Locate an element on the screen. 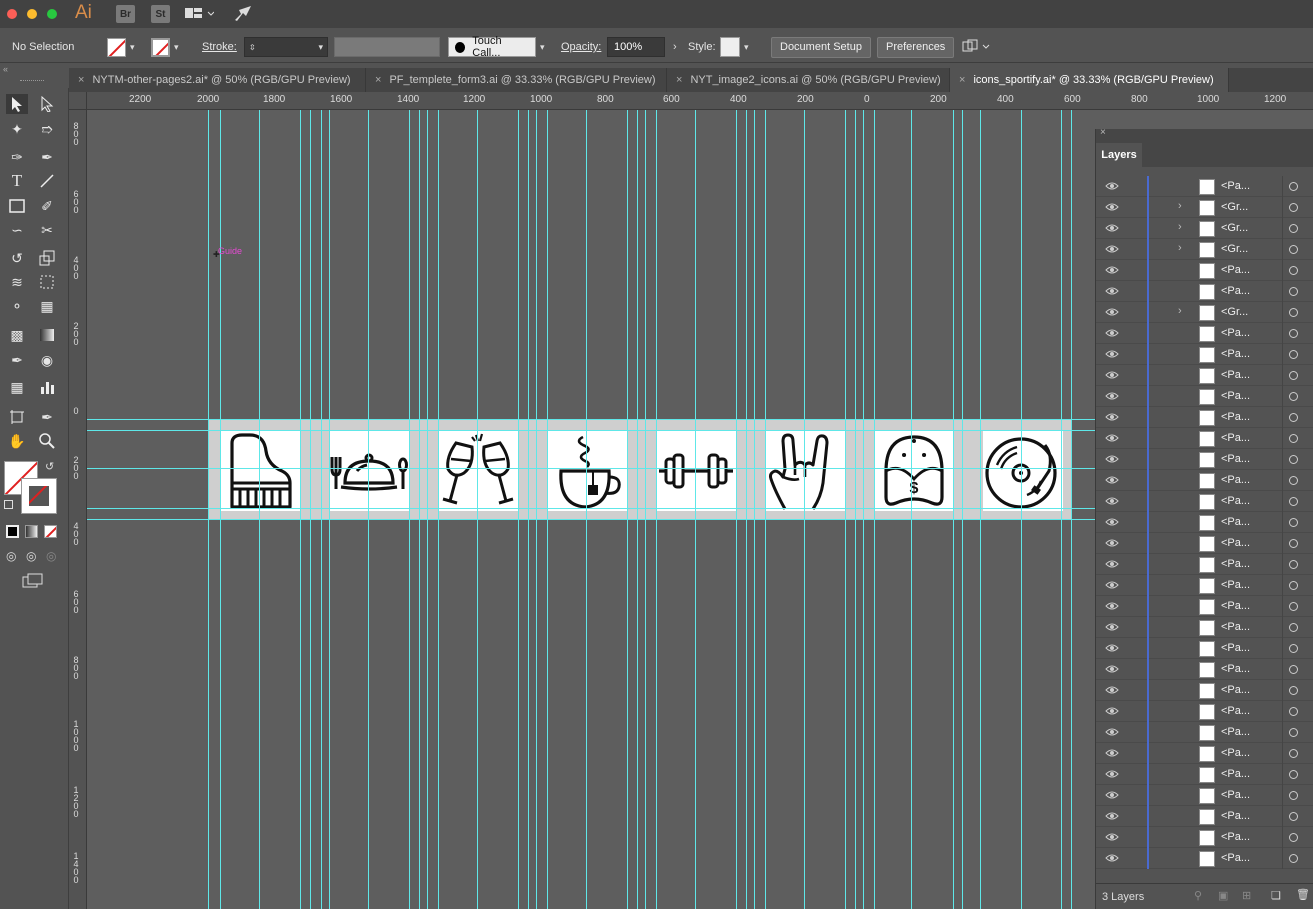 The image size is (1313, 909). magic-wand-tool-icon: ✦ is located at coordinates (17, 129).